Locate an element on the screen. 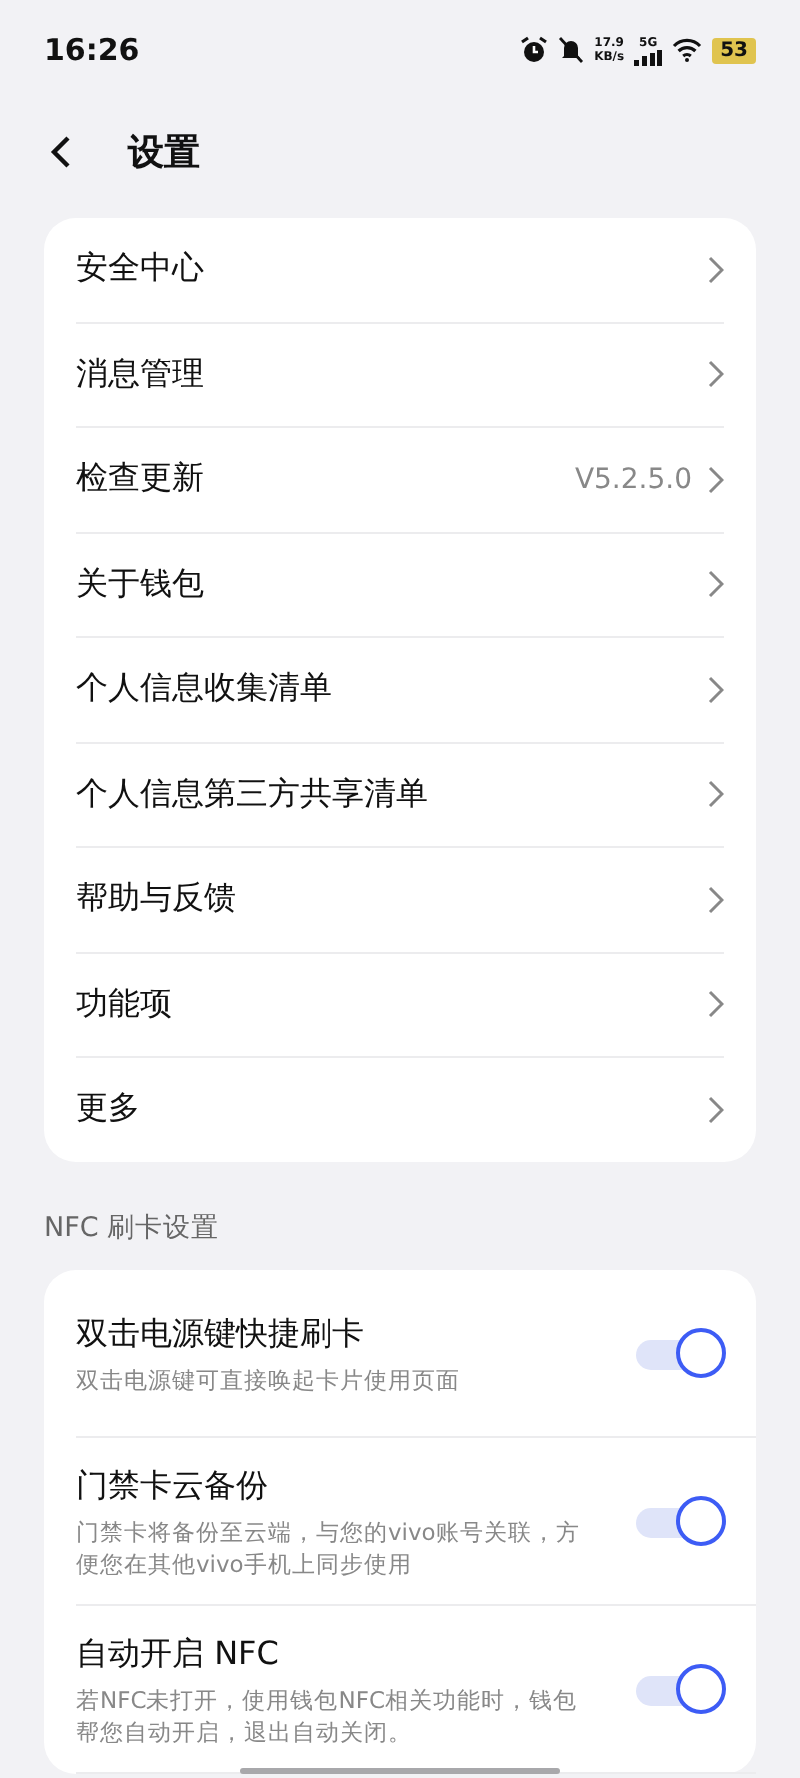  menu-item: 安全中心 is located at coordinates (400, 270).